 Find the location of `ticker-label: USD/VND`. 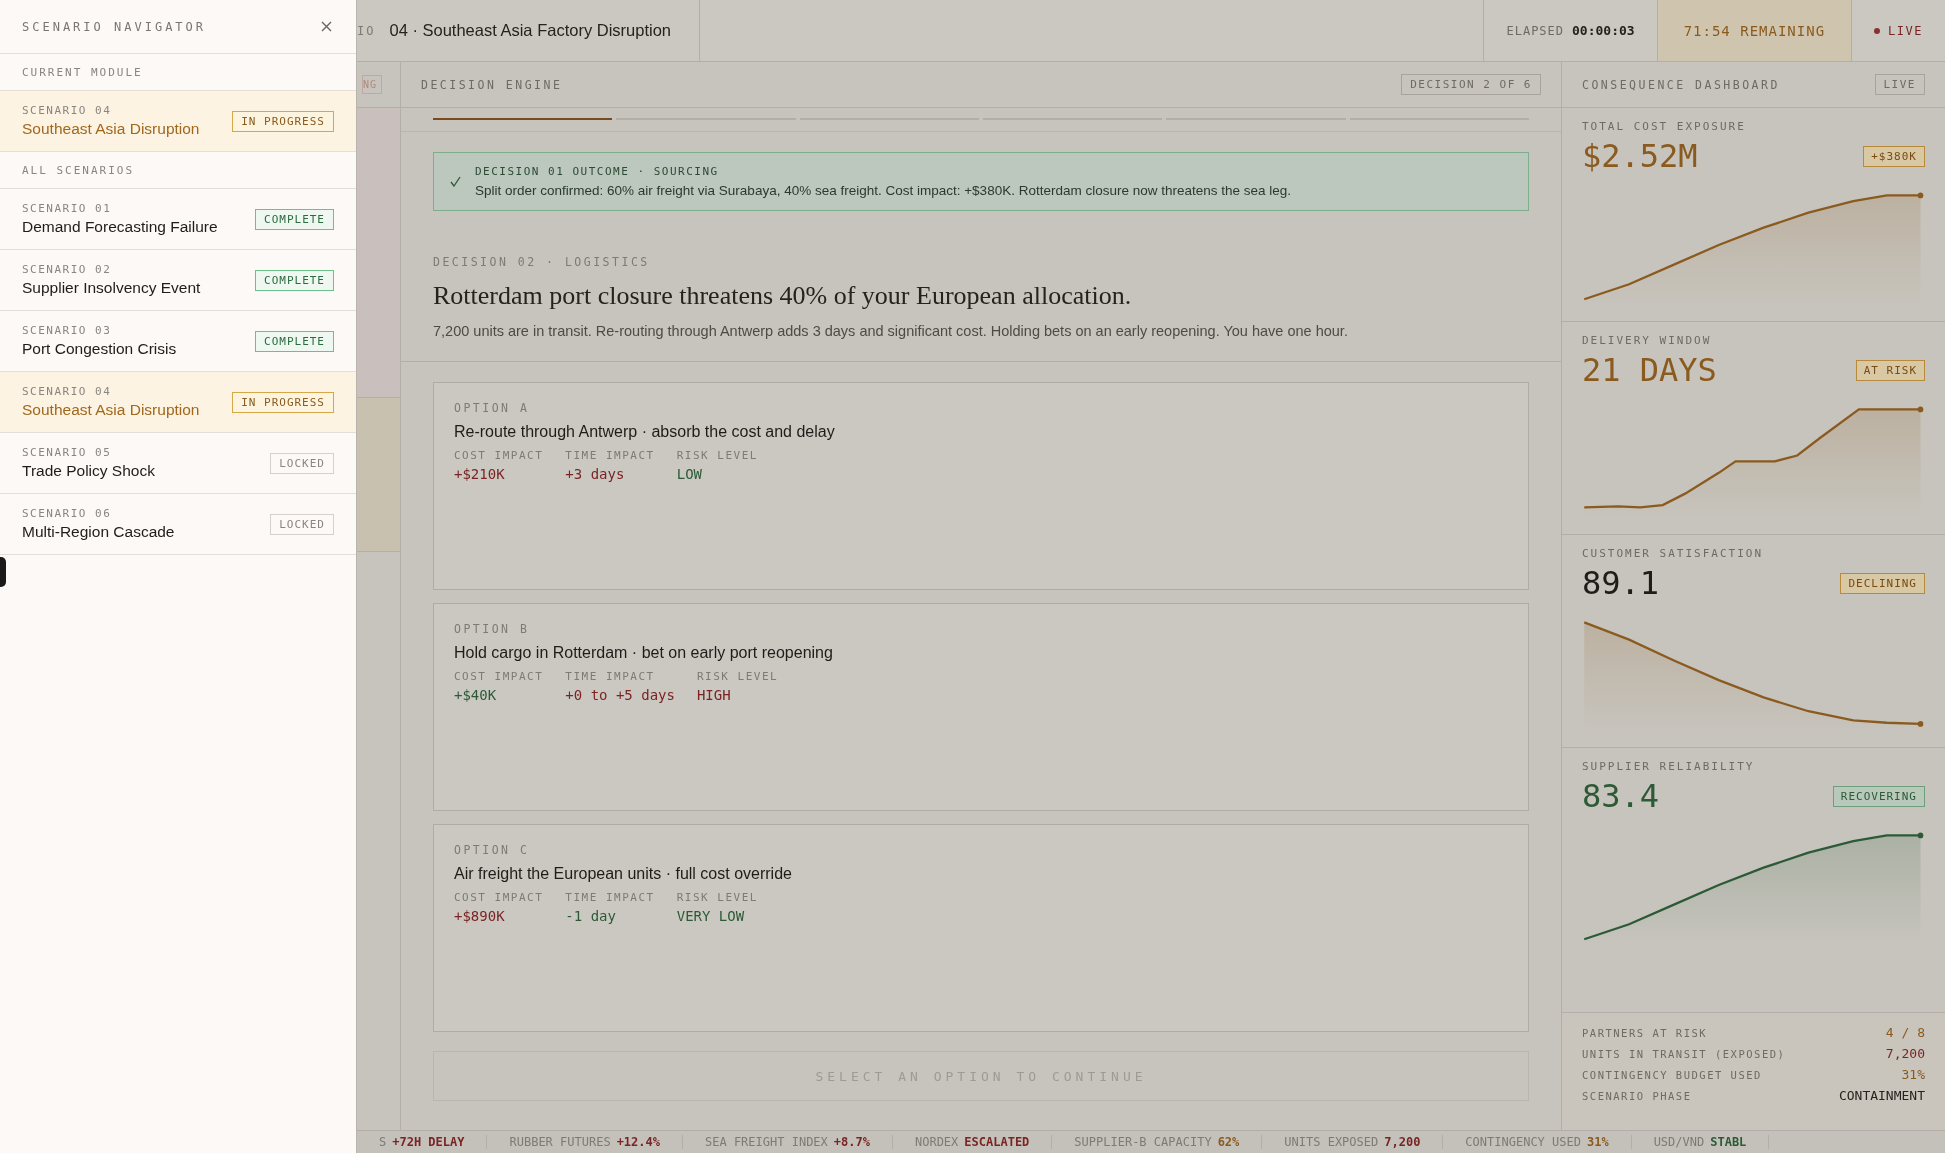

ticker-label: USD/VND is located at coordinates (1679, 1142).